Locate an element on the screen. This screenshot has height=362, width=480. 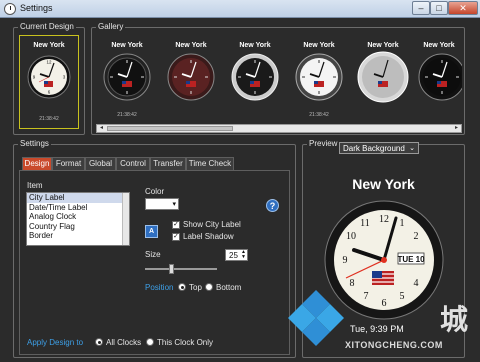
size-slider-track is located at coordinates (181, 269).